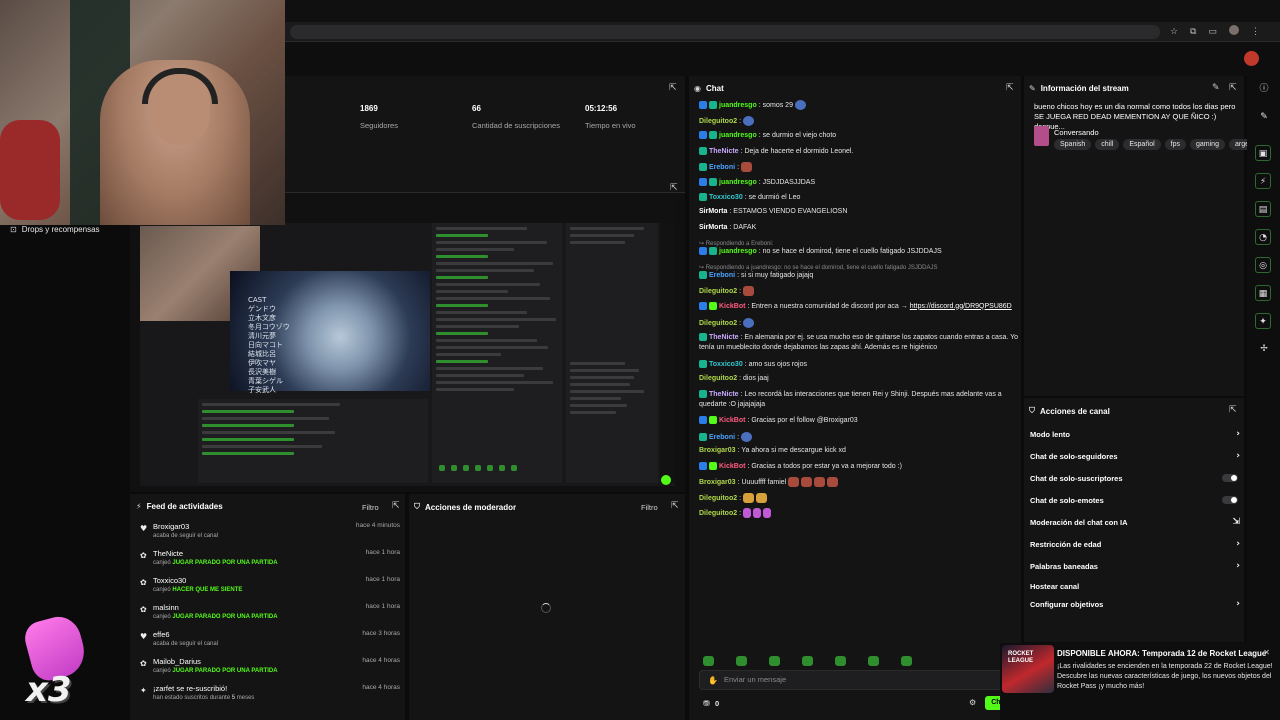 The image size is (1280, 720). Describe the element at coordinates (166, 607) in the screenshot. I see `feed-username: malsinn` at that location.